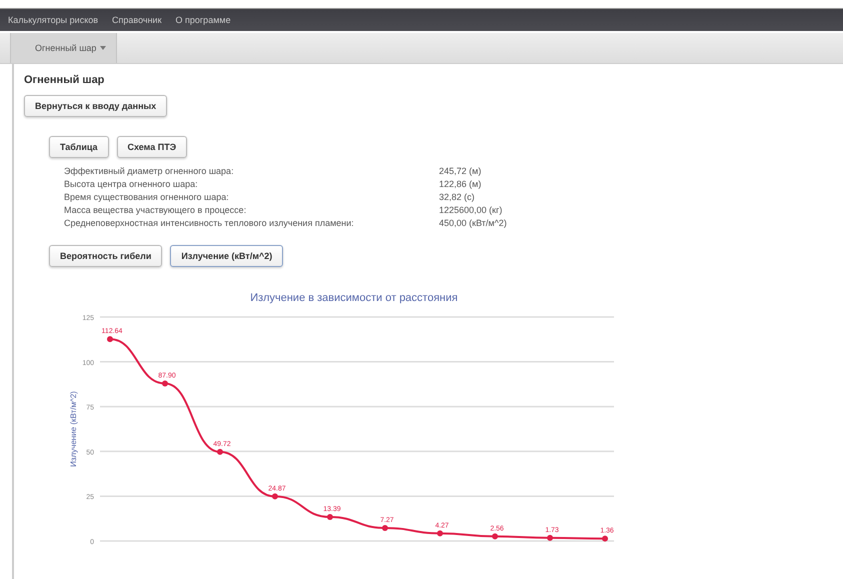 Image resolution: width=843 pixels, height=579 pixels. I want to click on result-label: Время существования огненного шара:, so click(147, 197).